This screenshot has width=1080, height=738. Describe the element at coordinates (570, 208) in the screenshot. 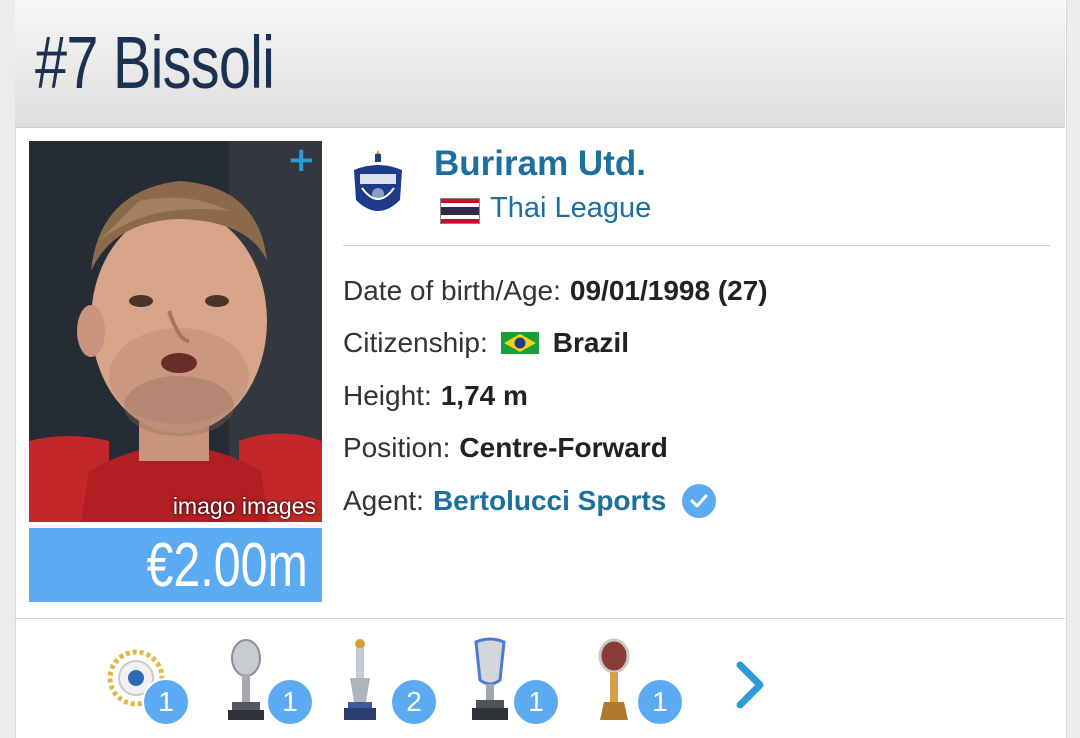

I see `league-link: Thai League` at that location.